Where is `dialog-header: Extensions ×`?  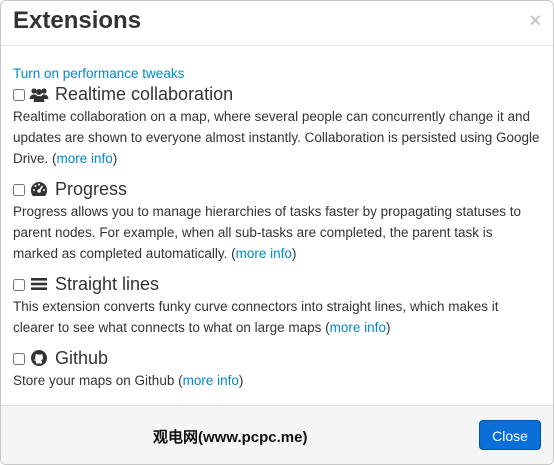
dialog-header: Extensions × is located at coordinates (277, 23).